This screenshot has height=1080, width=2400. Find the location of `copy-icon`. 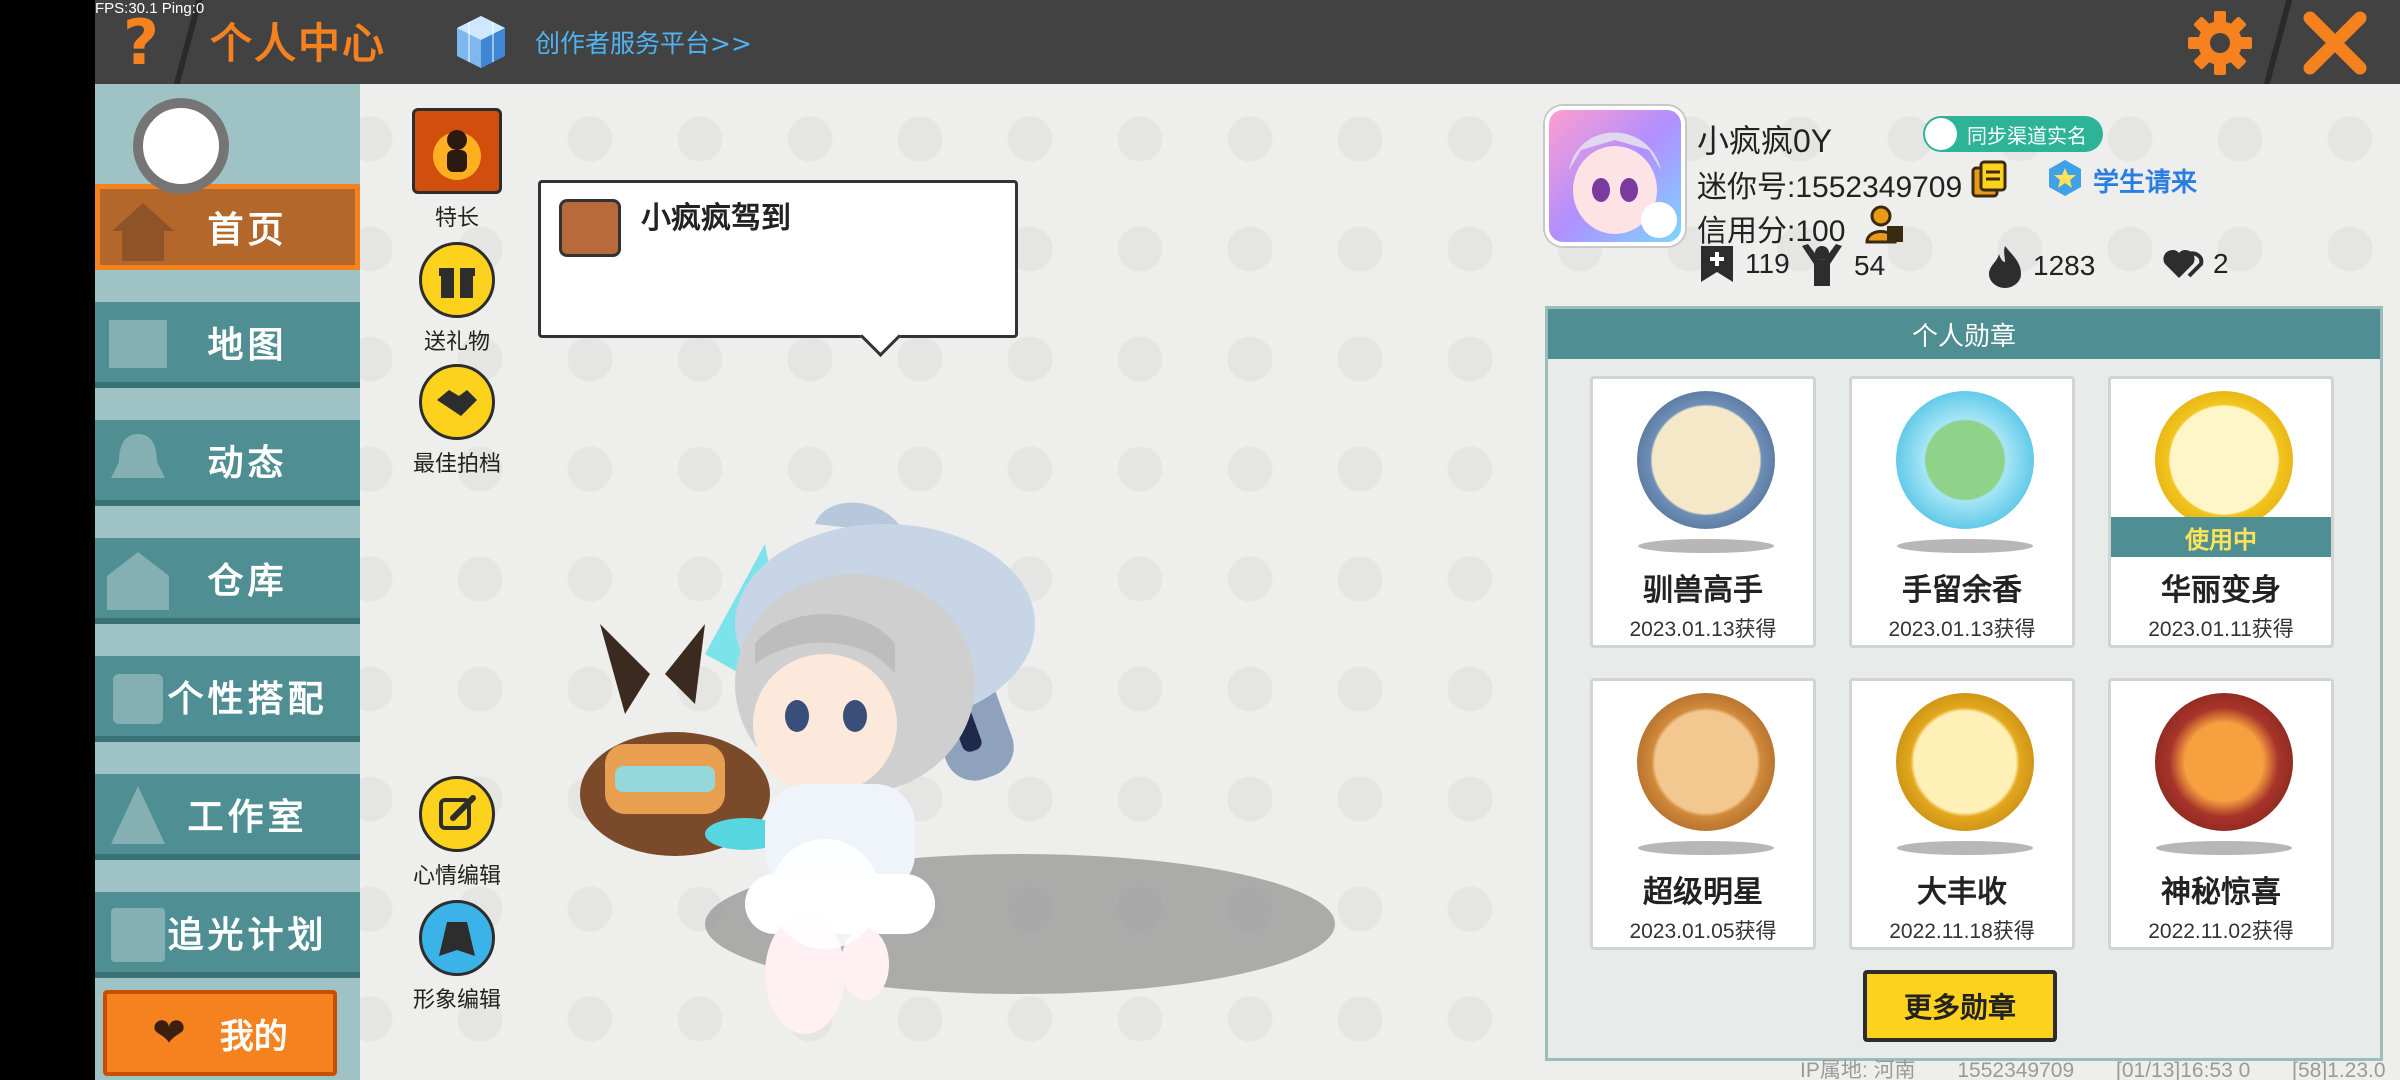

copy-icon is located at coordinates (1989, 179).